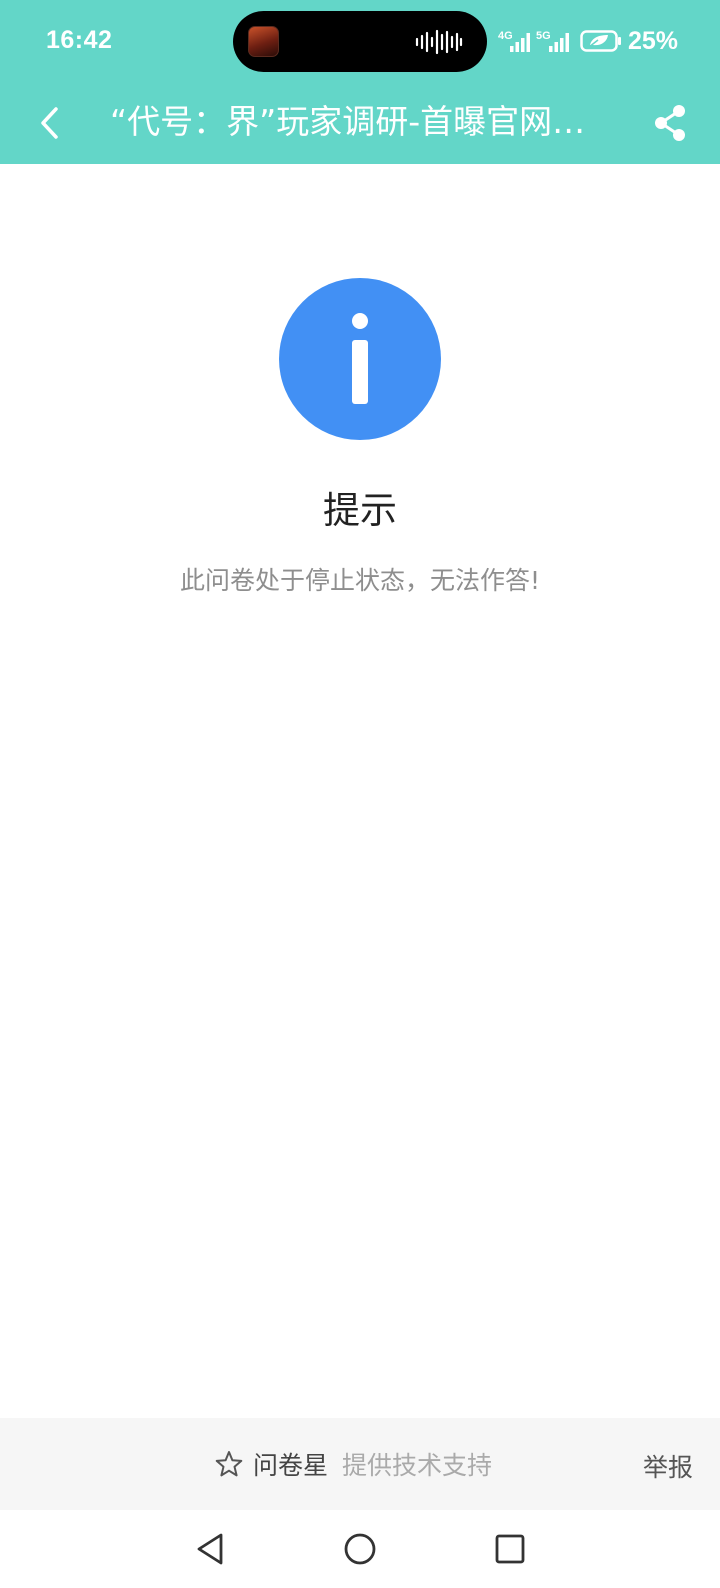  What do you see at coordinates (514, 41) in the screenshot?
I see `signal-4g-icon: 4G` at bounding box center [514, 41].